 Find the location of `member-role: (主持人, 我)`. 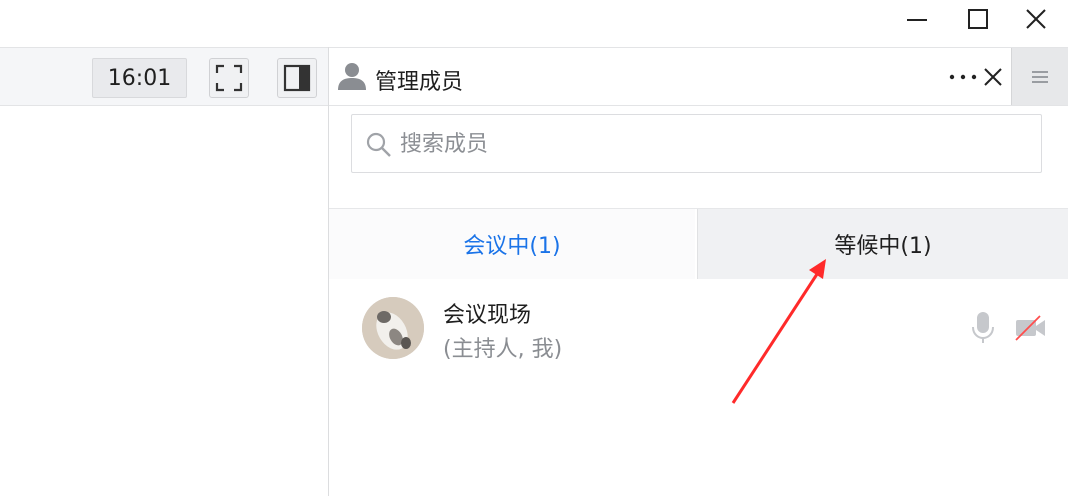

member-role: (主持人, 我) is located at coordinates (503, 349).